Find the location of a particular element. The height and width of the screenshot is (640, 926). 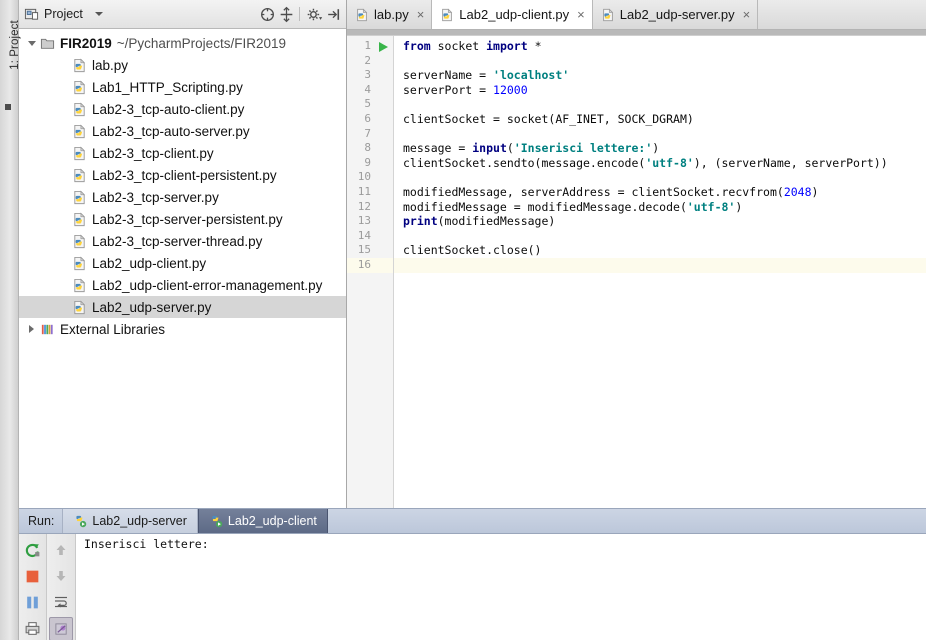

filter-icon is located at coordinates (60, 628).